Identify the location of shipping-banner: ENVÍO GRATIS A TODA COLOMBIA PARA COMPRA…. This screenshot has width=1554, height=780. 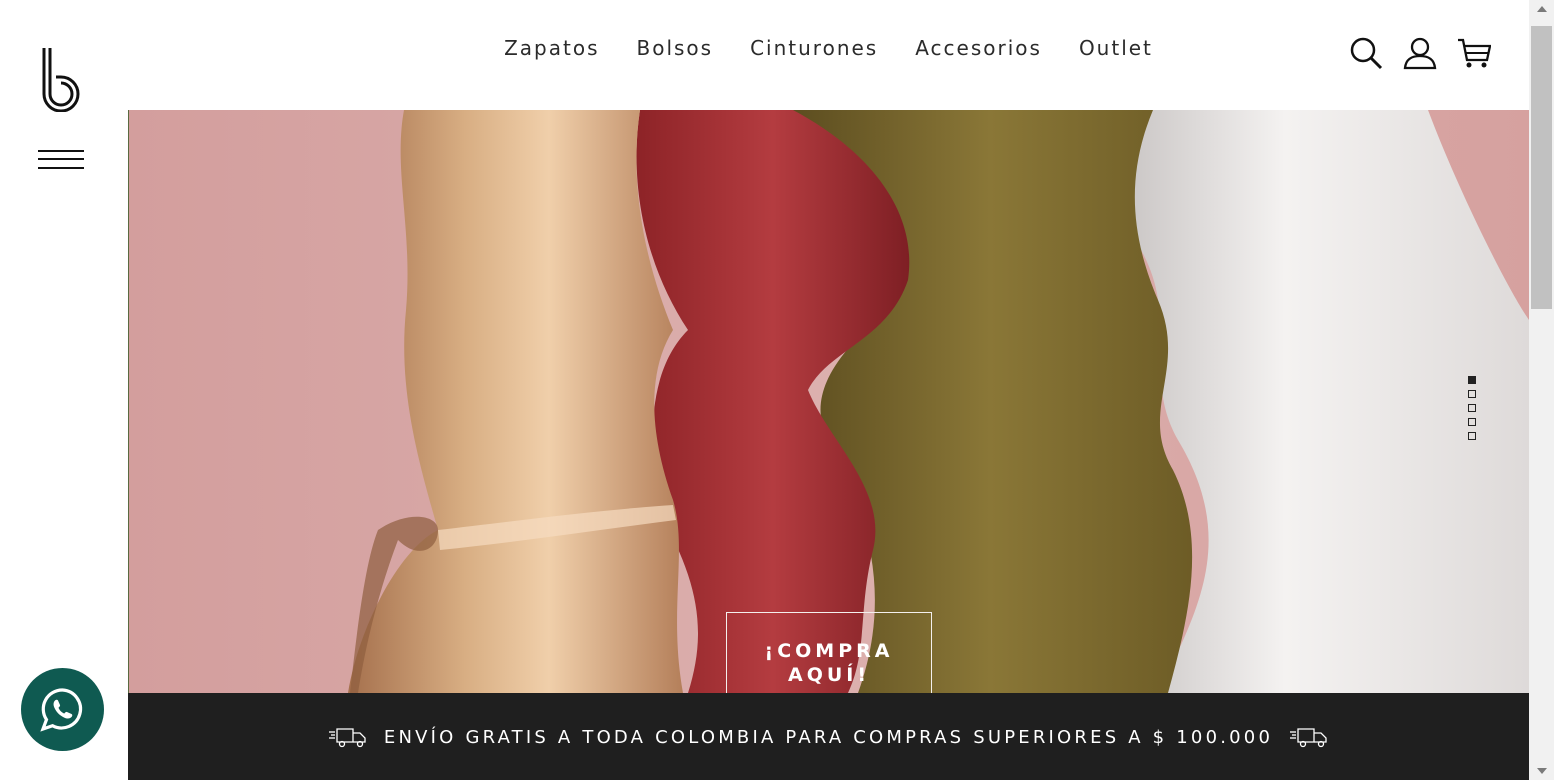
(828, 736).